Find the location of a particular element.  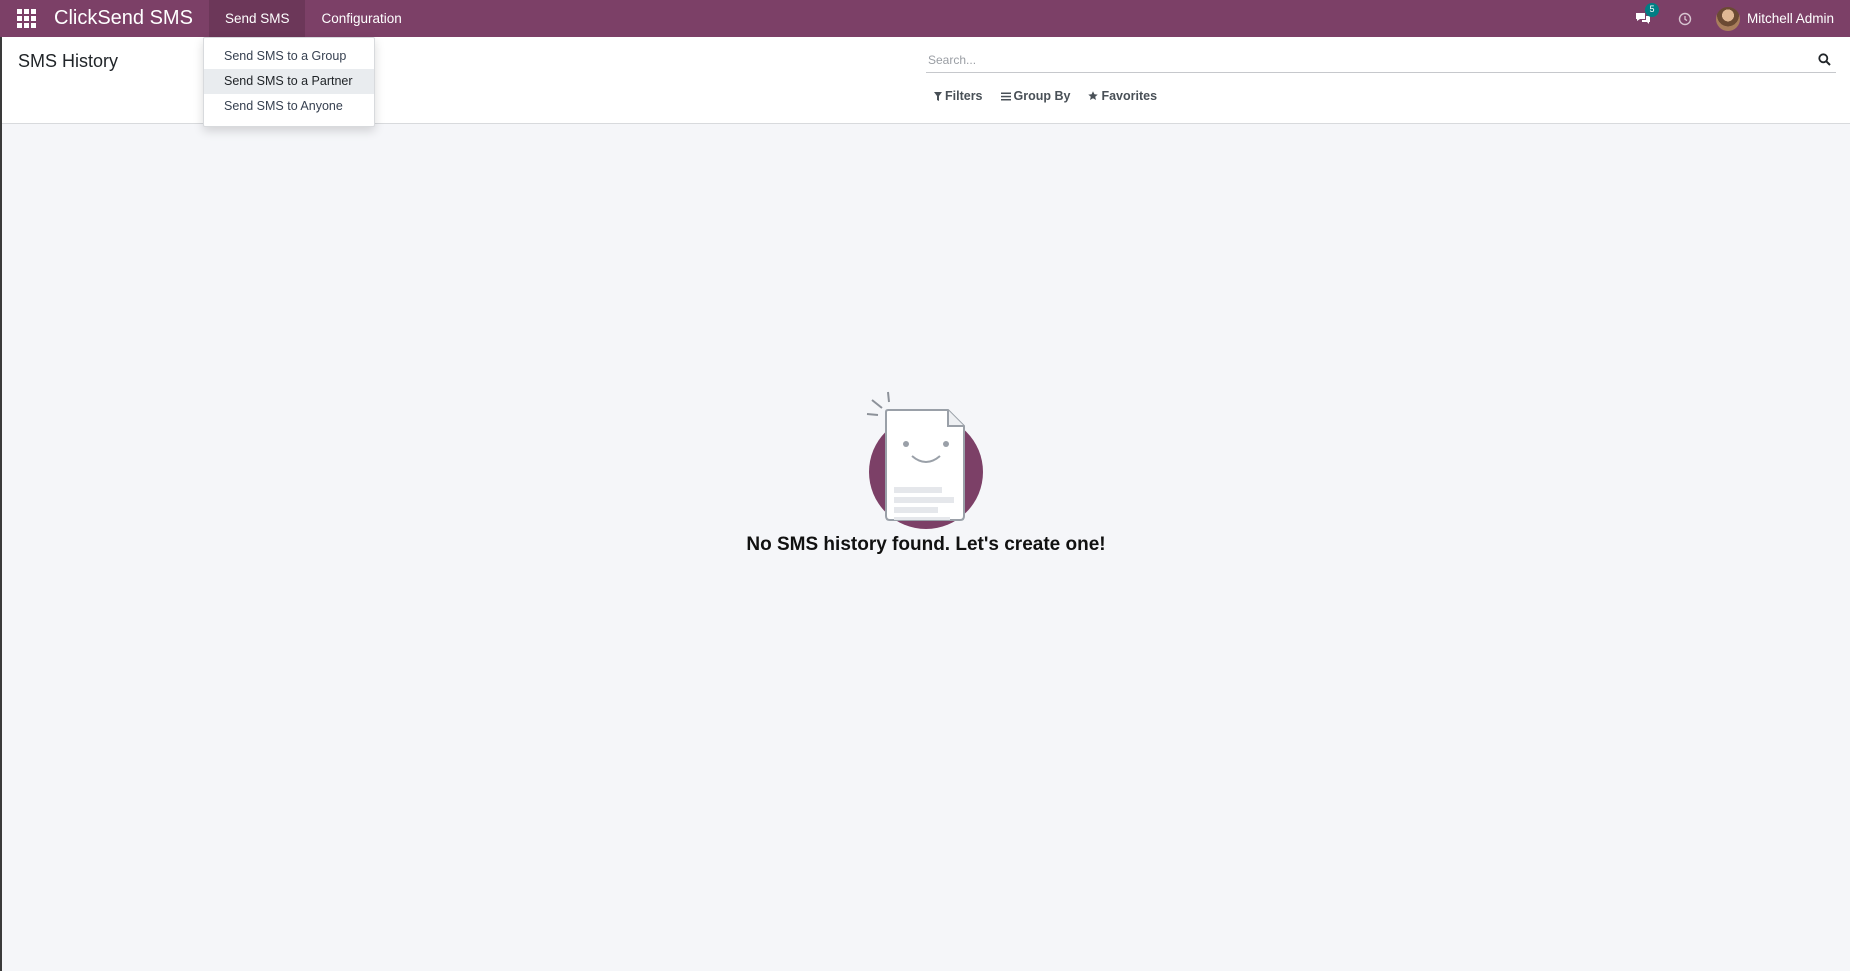

user-menu: Mitchell Admin is located at coordinates (1778, 18).